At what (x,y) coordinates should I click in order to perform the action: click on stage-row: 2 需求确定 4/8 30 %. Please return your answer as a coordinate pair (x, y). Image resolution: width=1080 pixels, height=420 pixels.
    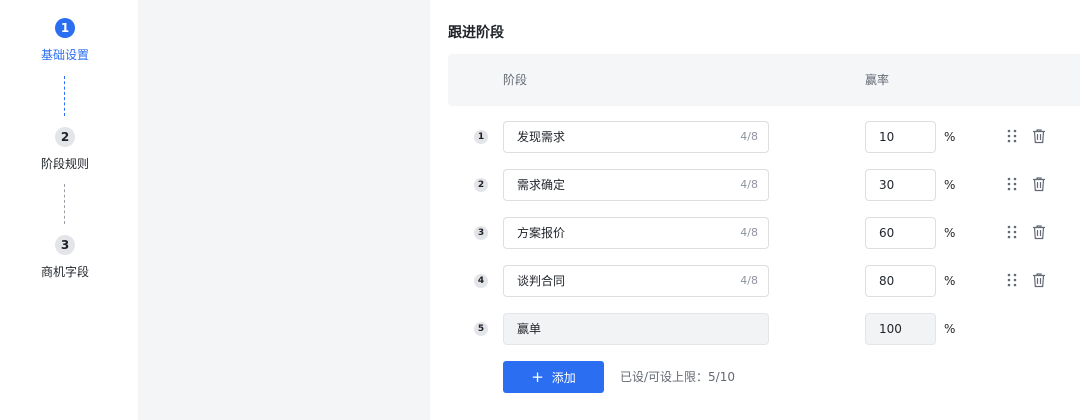
    Looking at the image, I should click on (764, 185).